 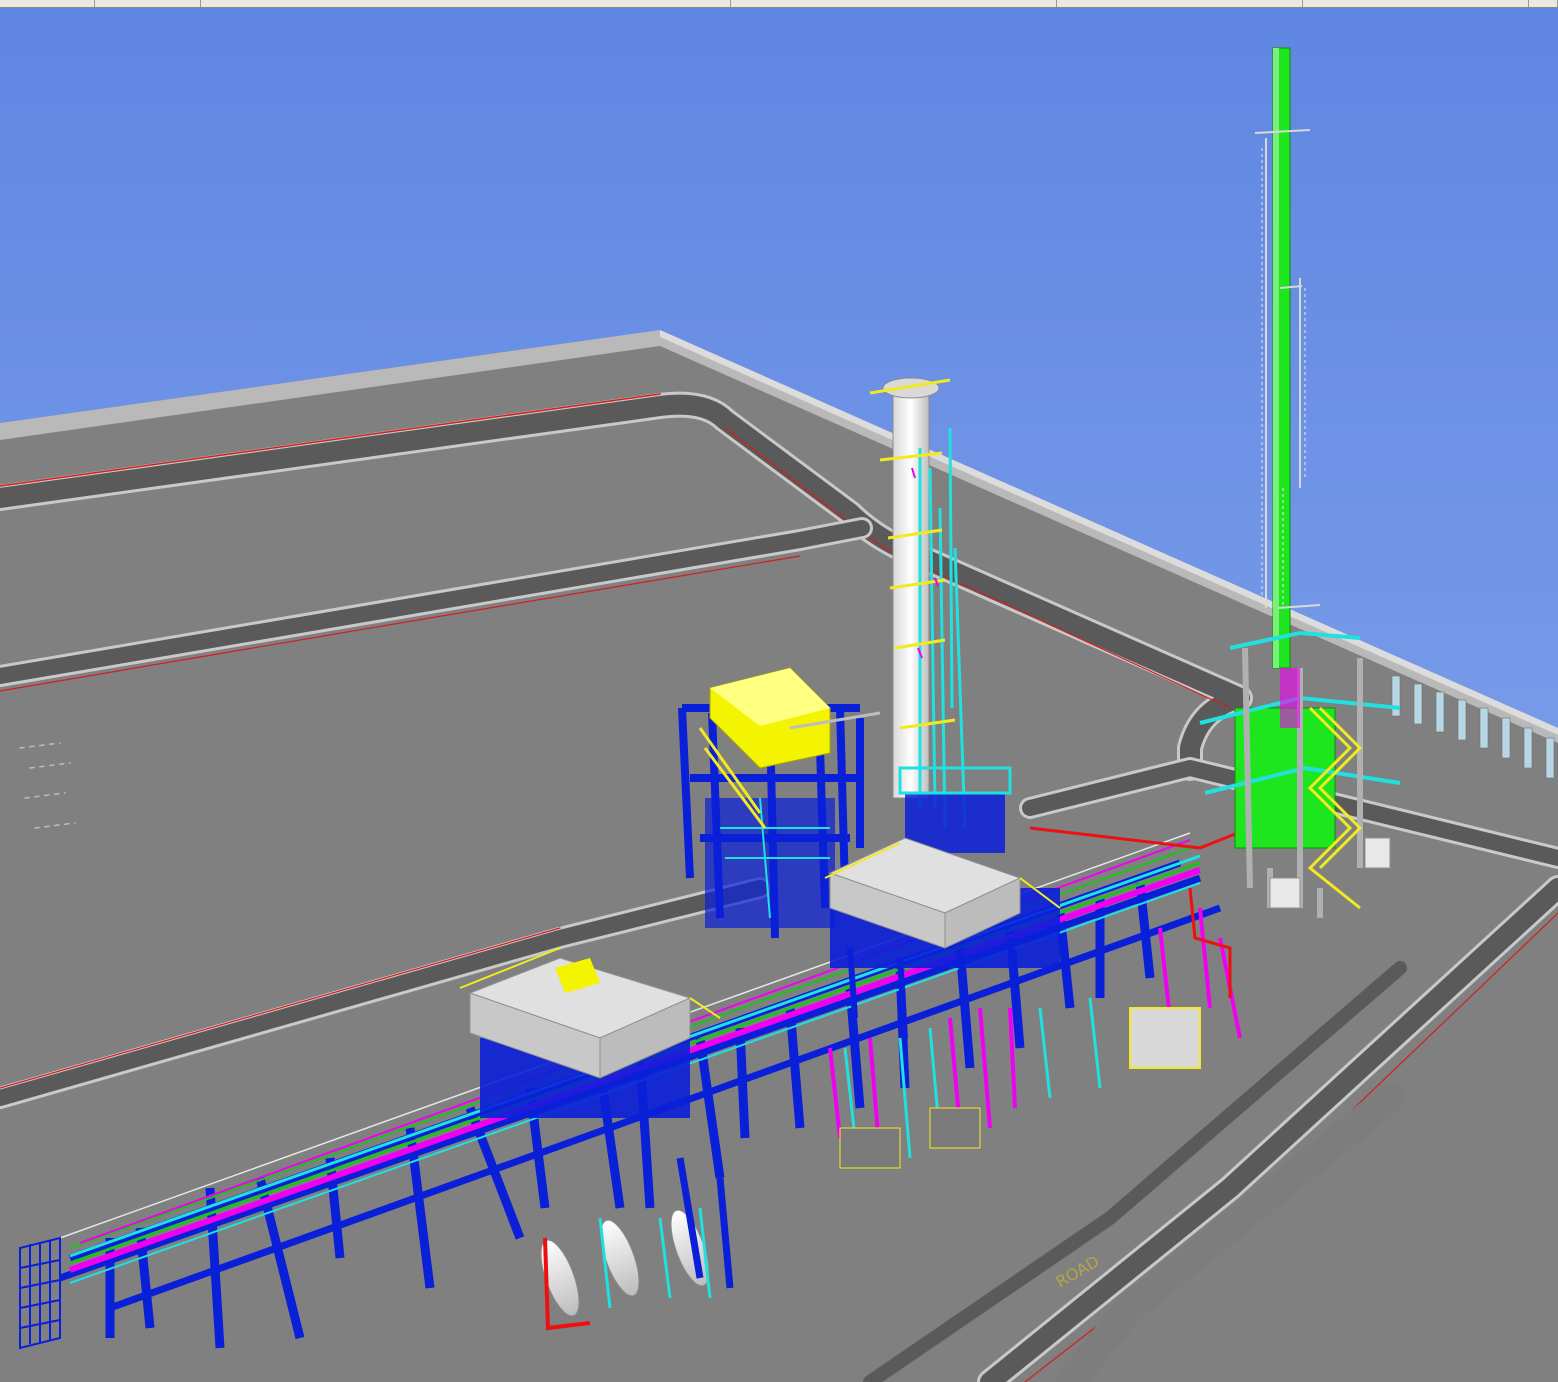 I want to click on toolbar-strip, so click(x=779, y=4).